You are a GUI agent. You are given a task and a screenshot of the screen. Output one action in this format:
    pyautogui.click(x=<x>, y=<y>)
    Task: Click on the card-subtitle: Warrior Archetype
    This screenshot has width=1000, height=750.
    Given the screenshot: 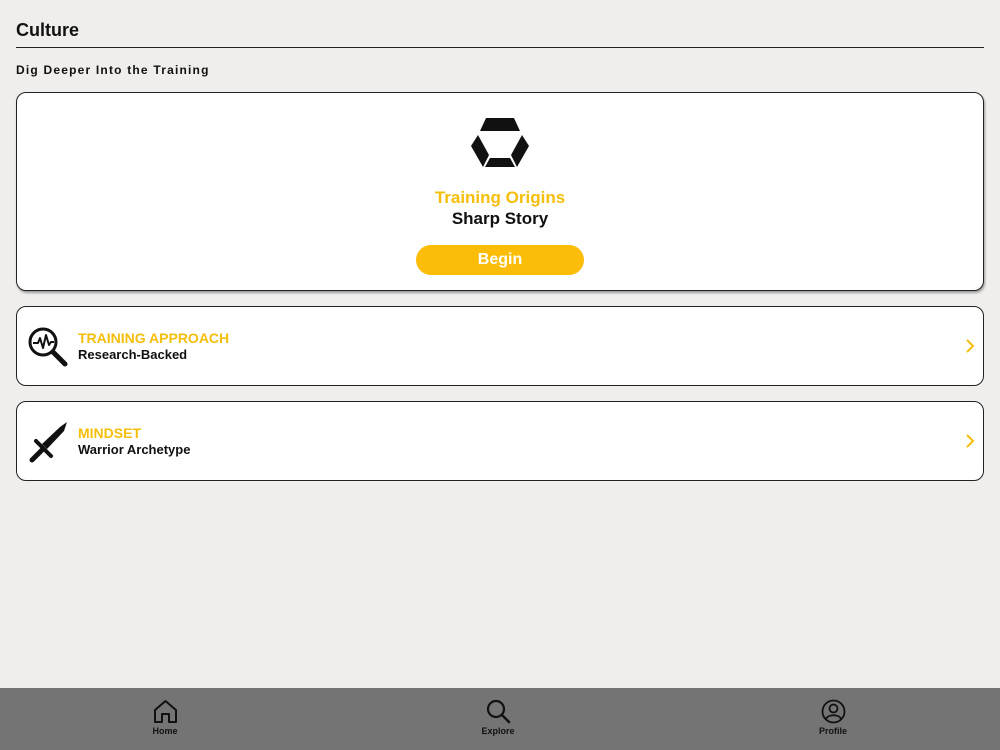 What is the action you would take?
    pyautogui.click(x=134, y=449)
    